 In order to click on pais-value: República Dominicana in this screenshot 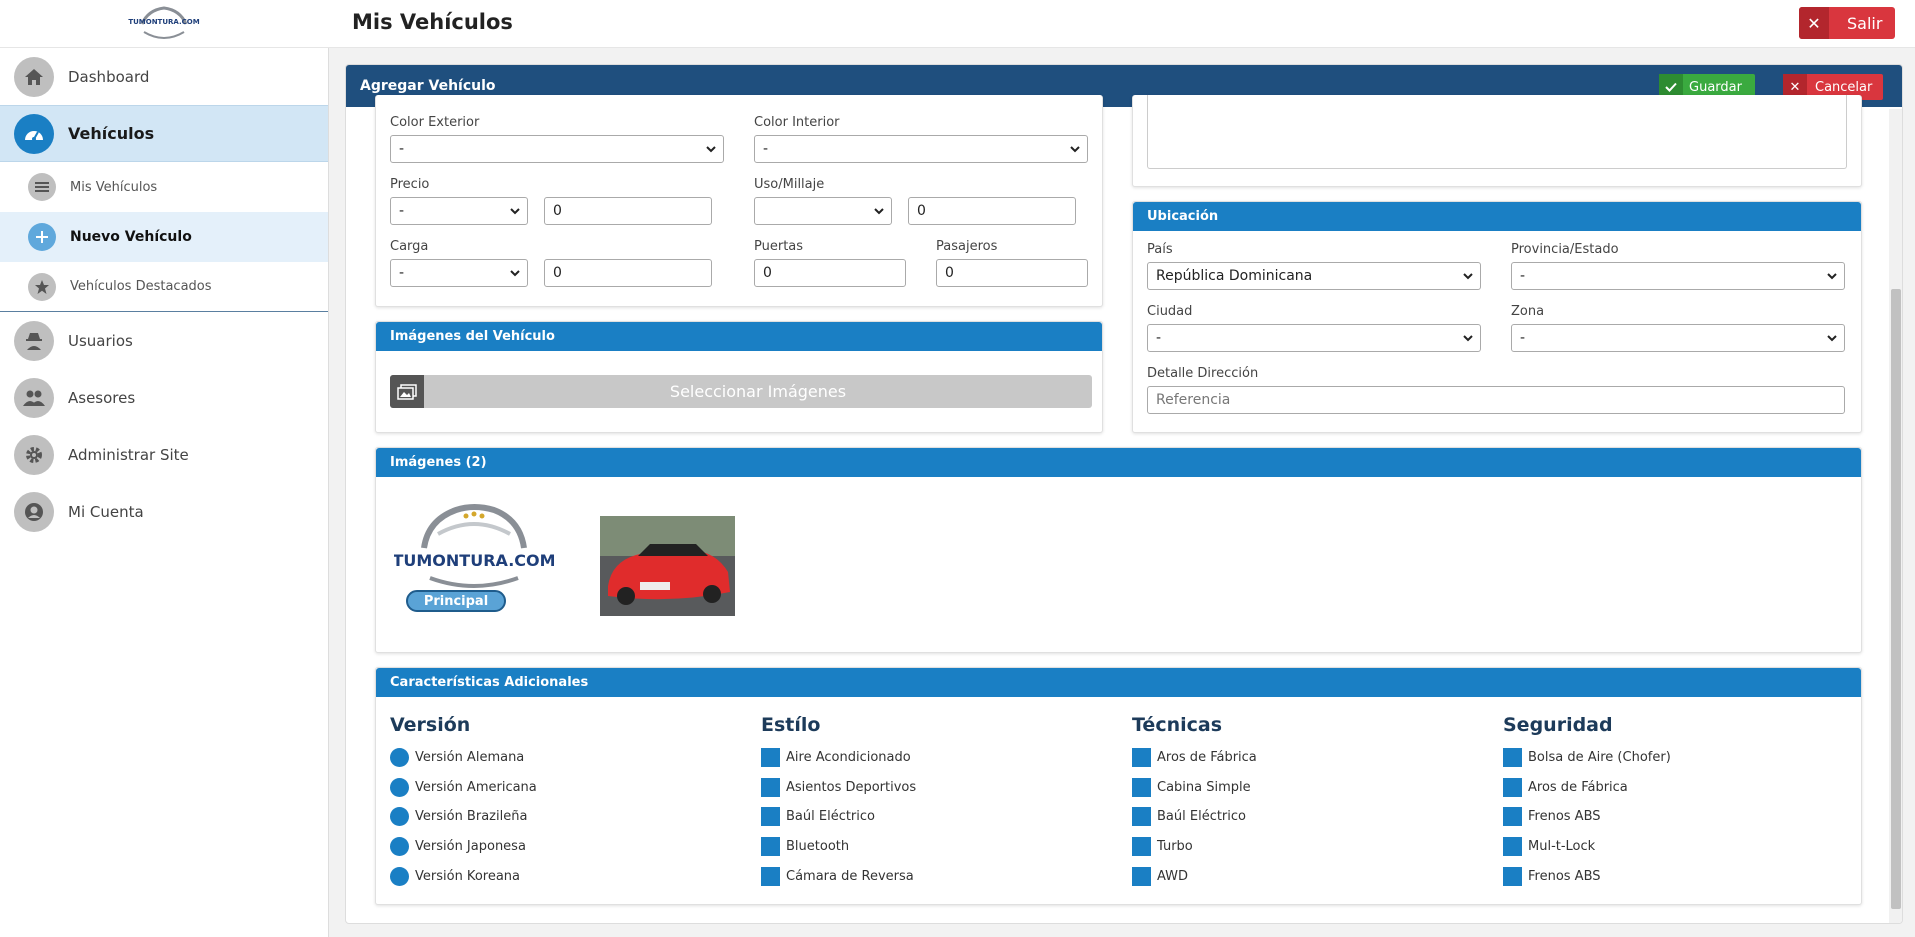, I will do `click(1234, 276)`.